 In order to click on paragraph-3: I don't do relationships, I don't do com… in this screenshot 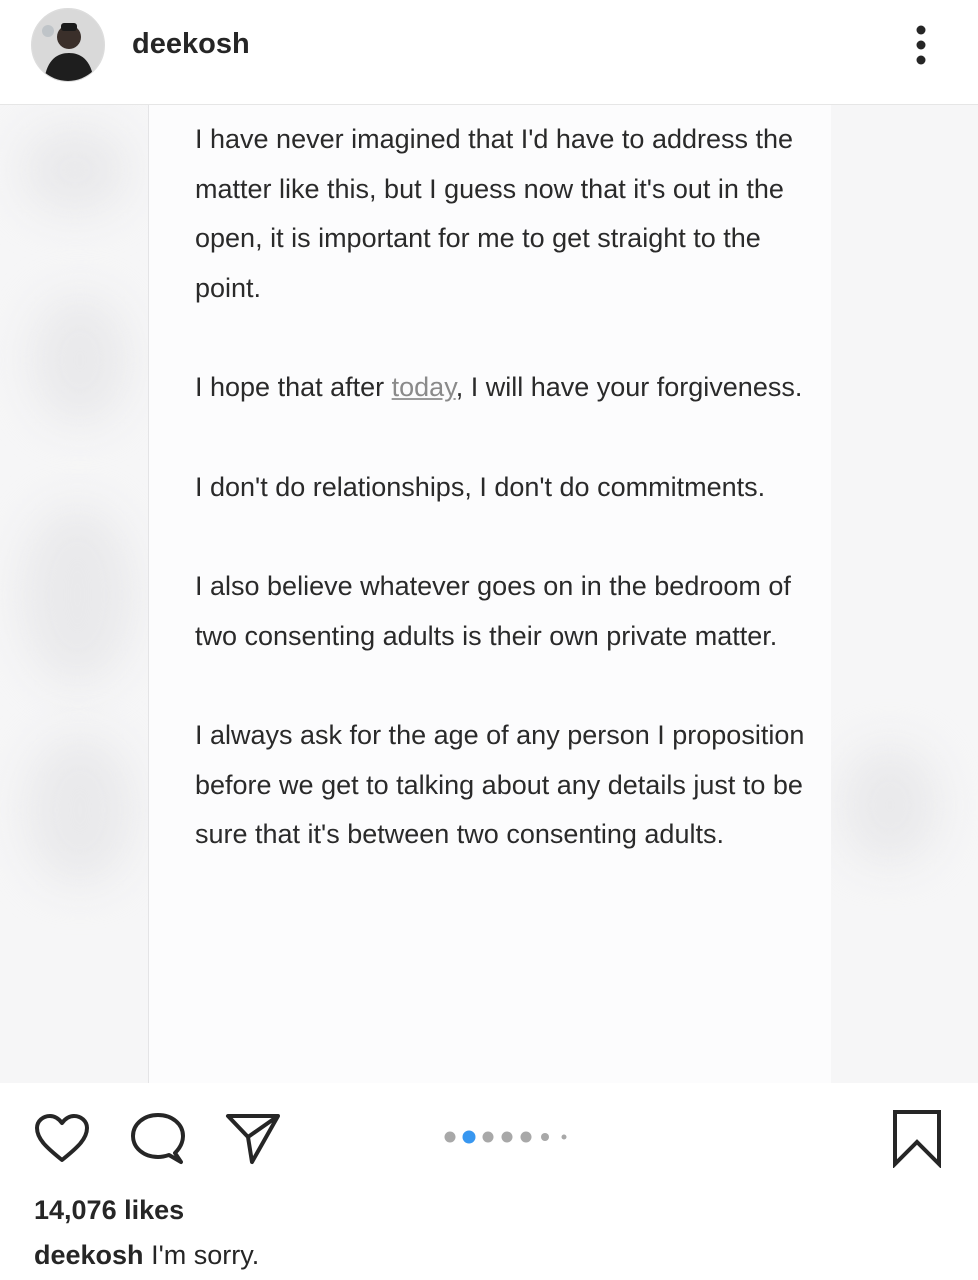, I will do `click(480, 486)`.